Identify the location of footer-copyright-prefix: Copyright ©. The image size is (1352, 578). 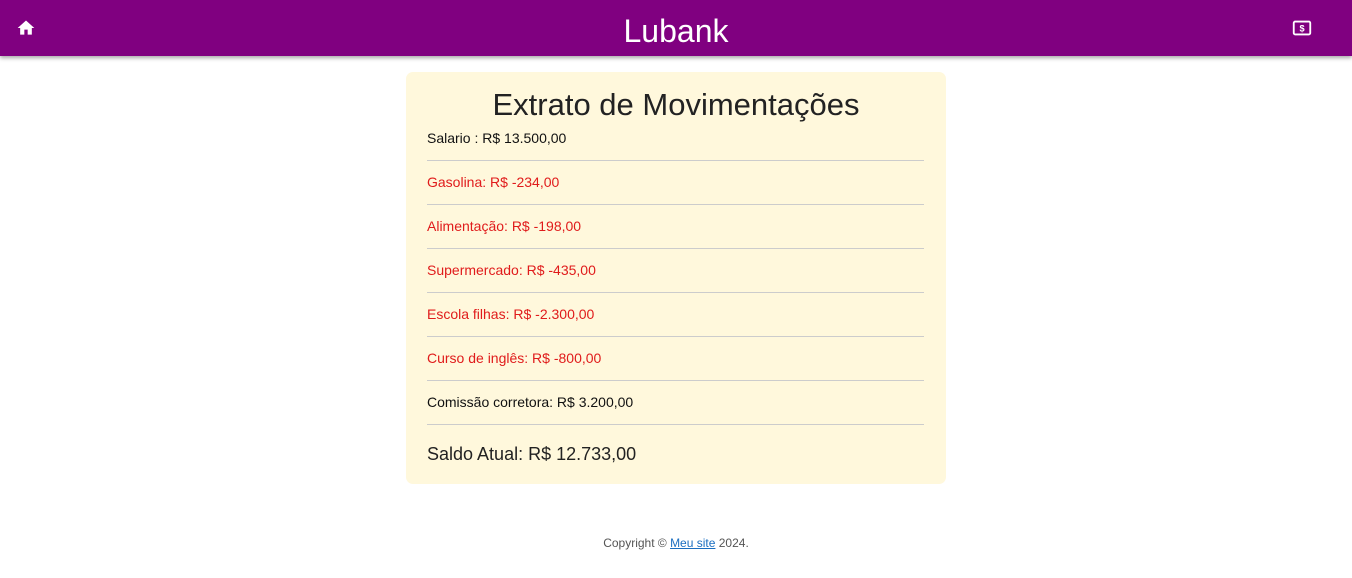
(637, 543).